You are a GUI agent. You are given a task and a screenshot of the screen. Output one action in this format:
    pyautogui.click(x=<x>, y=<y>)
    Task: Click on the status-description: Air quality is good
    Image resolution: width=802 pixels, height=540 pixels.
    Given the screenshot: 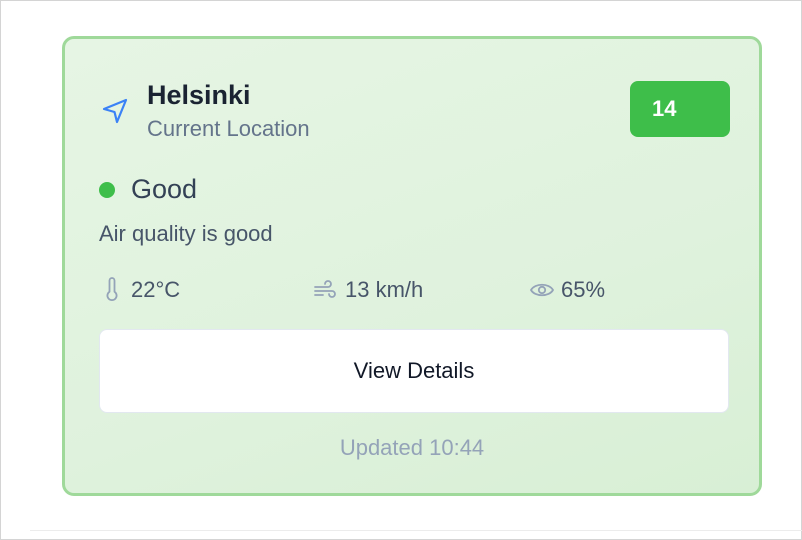 What is the action you would take?
    pyautogui.click(x=186, y=233)
    